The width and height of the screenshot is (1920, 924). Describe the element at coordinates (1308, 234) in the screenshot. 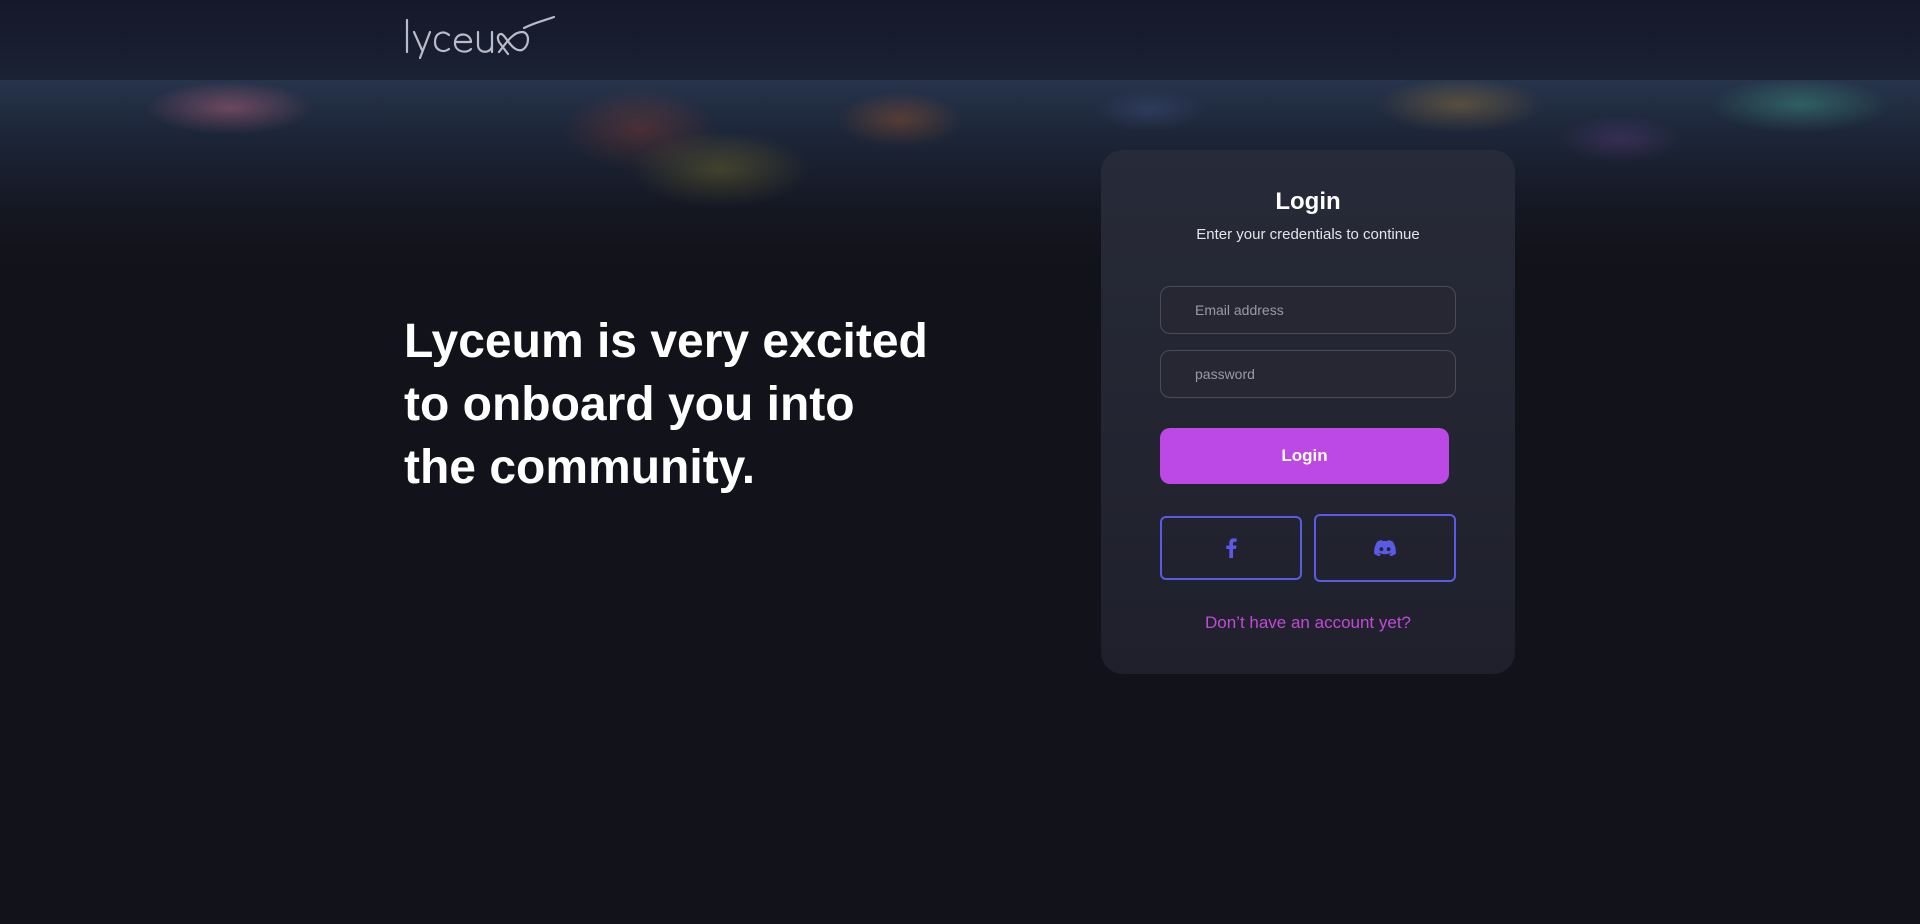

I see `login-subtitle: Enter your credentials to continue` at that location.